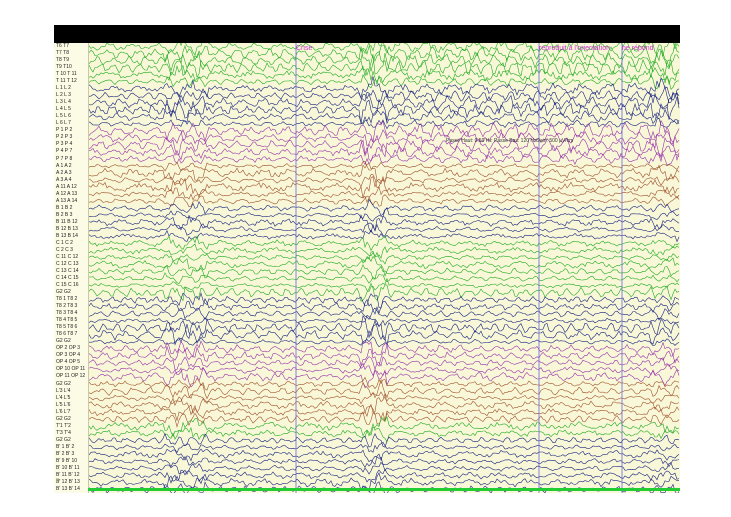  Describe the element at coordinates (71, 376) in the screenshot. I see `channel-label: OP 11 OP 12` at that location.